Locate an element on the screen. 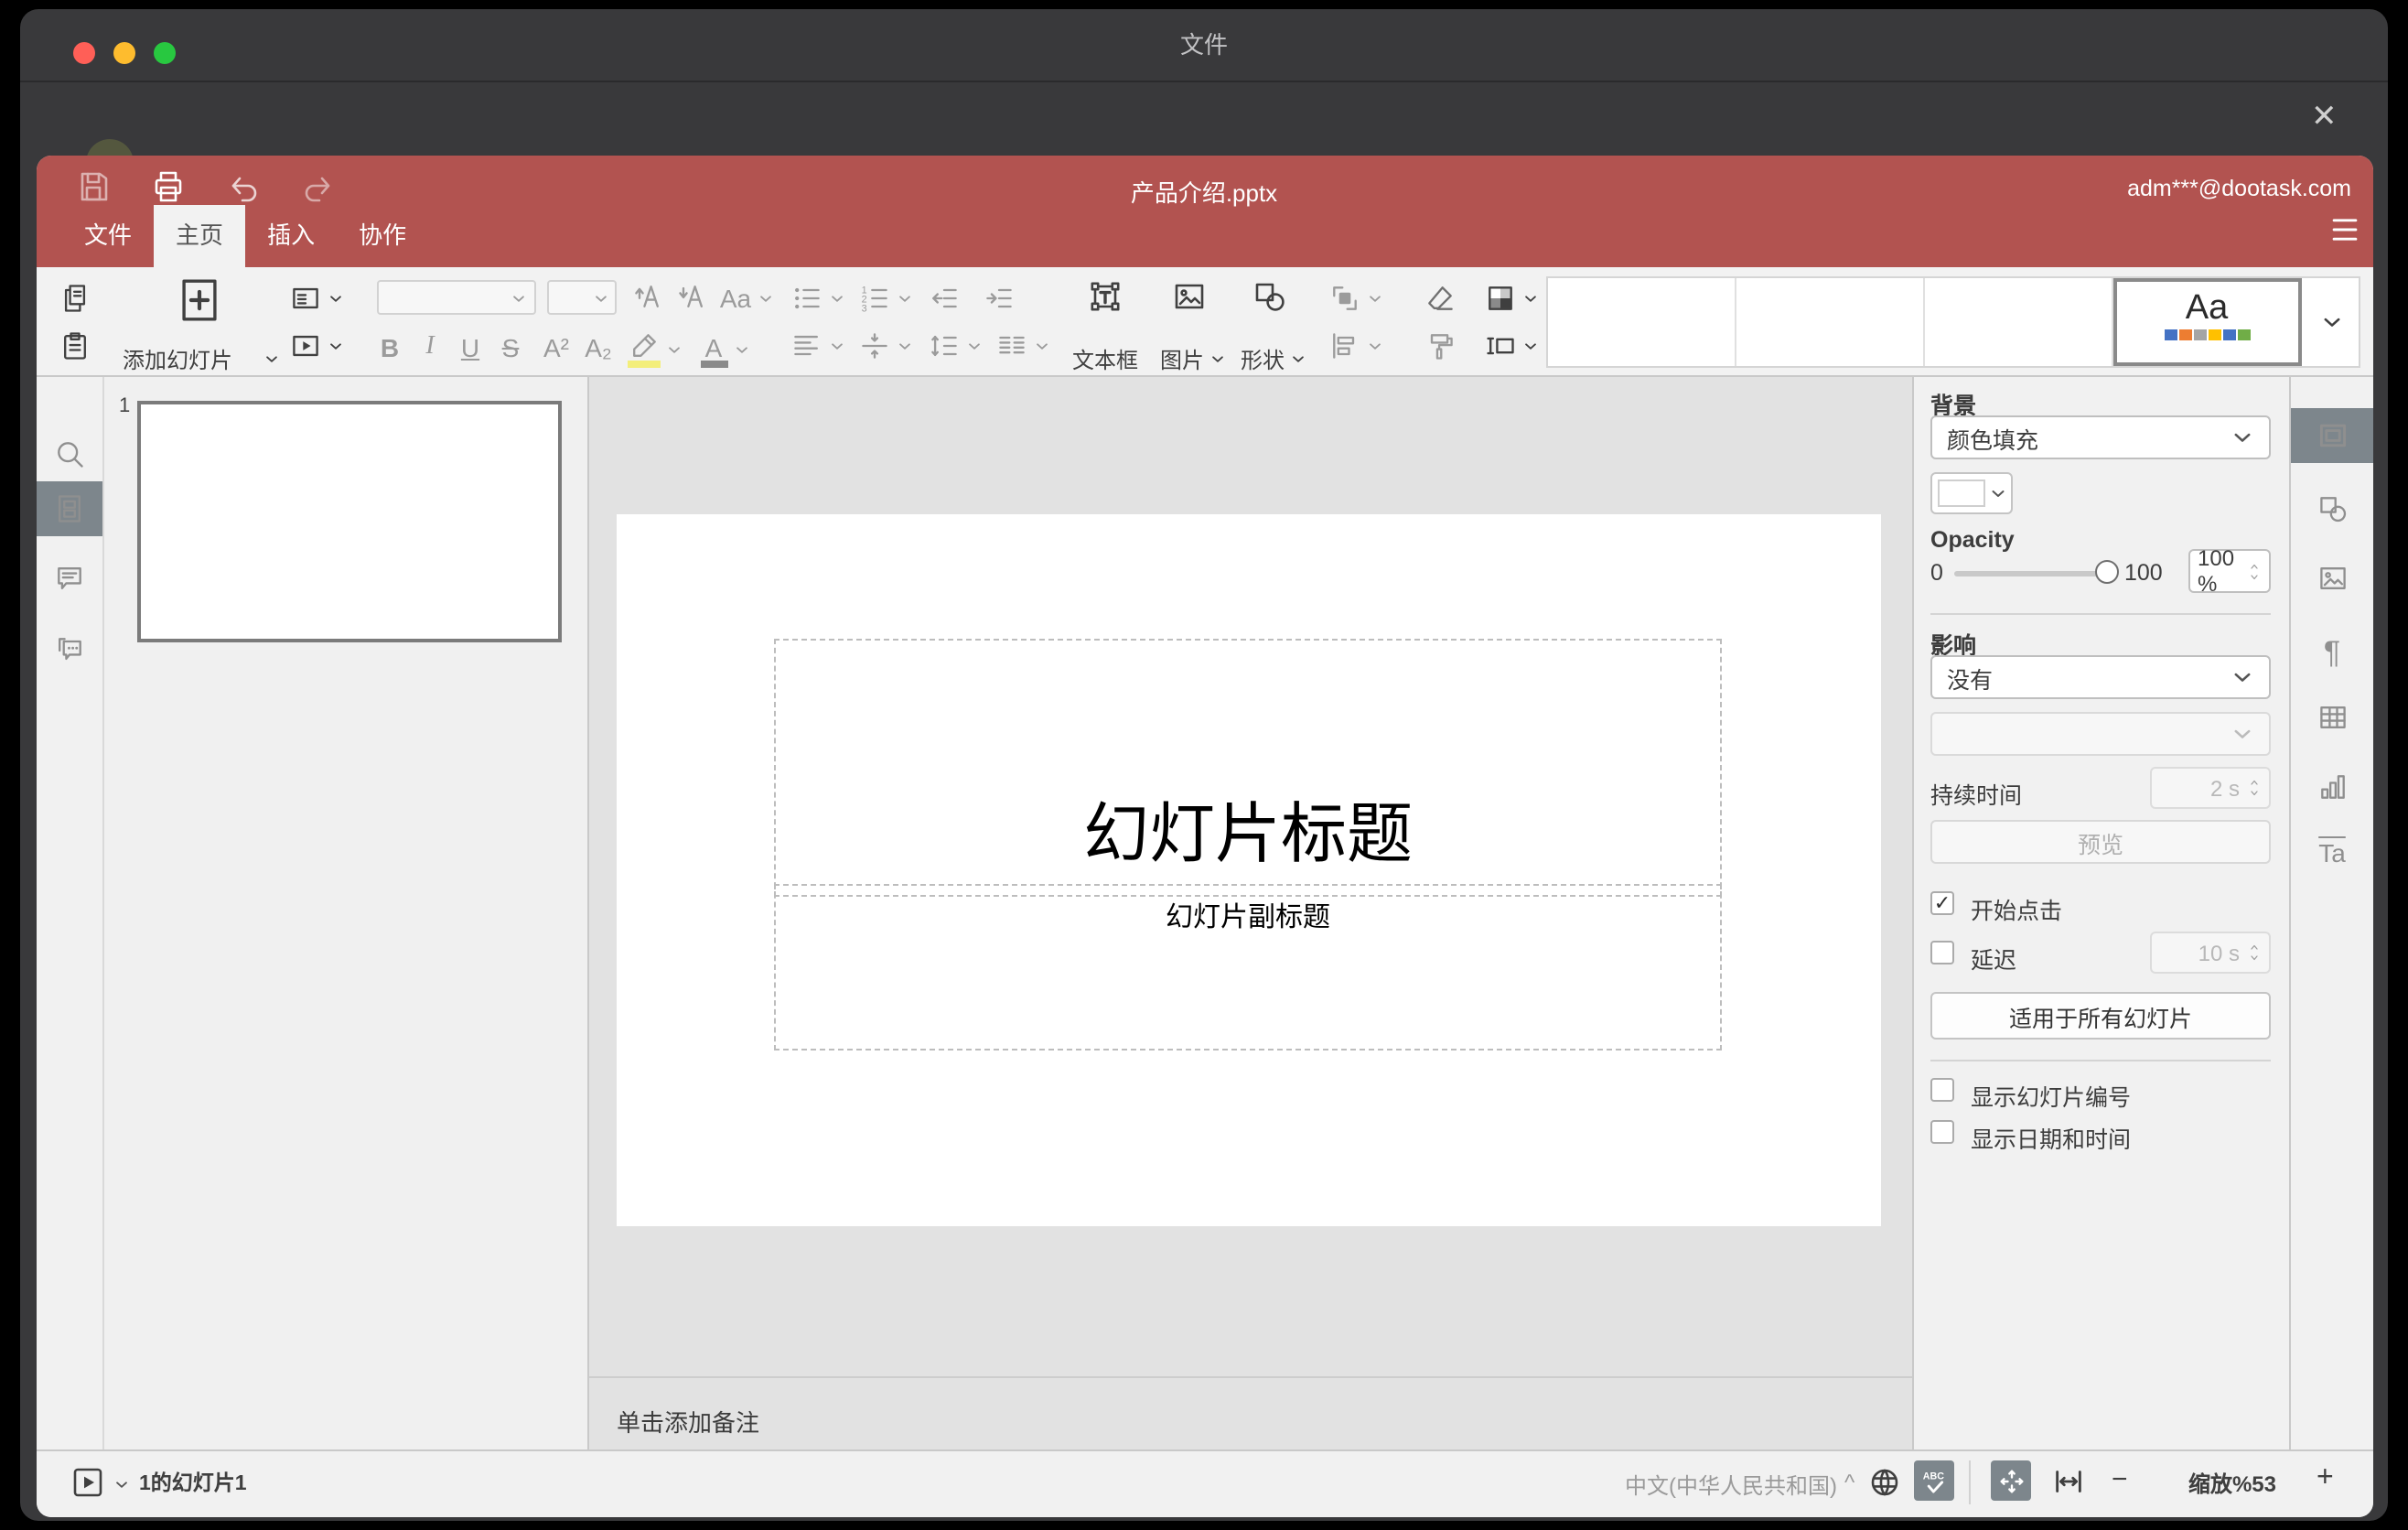  image-label: 图片 is located at coordinates (1182, 359).